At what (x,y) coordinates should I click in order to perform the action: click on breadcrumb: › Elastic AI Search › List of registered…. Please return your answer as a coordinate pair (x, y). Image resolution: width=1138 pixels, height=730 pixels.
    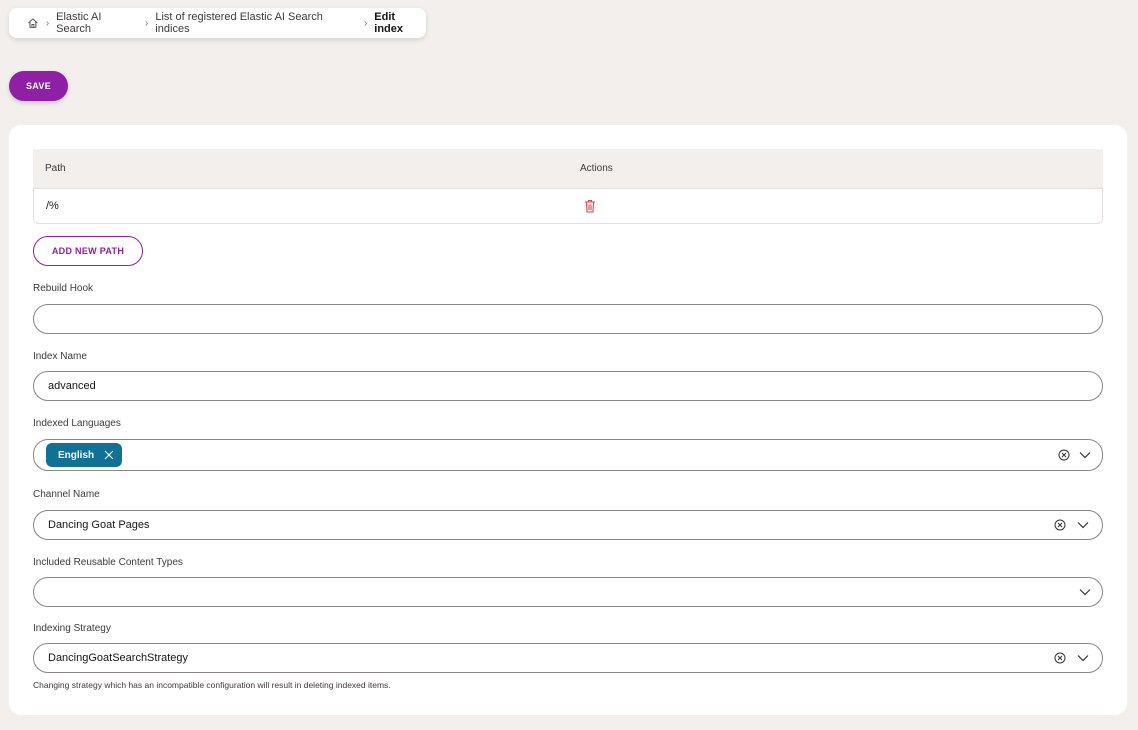
    Looking at the image, I should click on (217, 23).